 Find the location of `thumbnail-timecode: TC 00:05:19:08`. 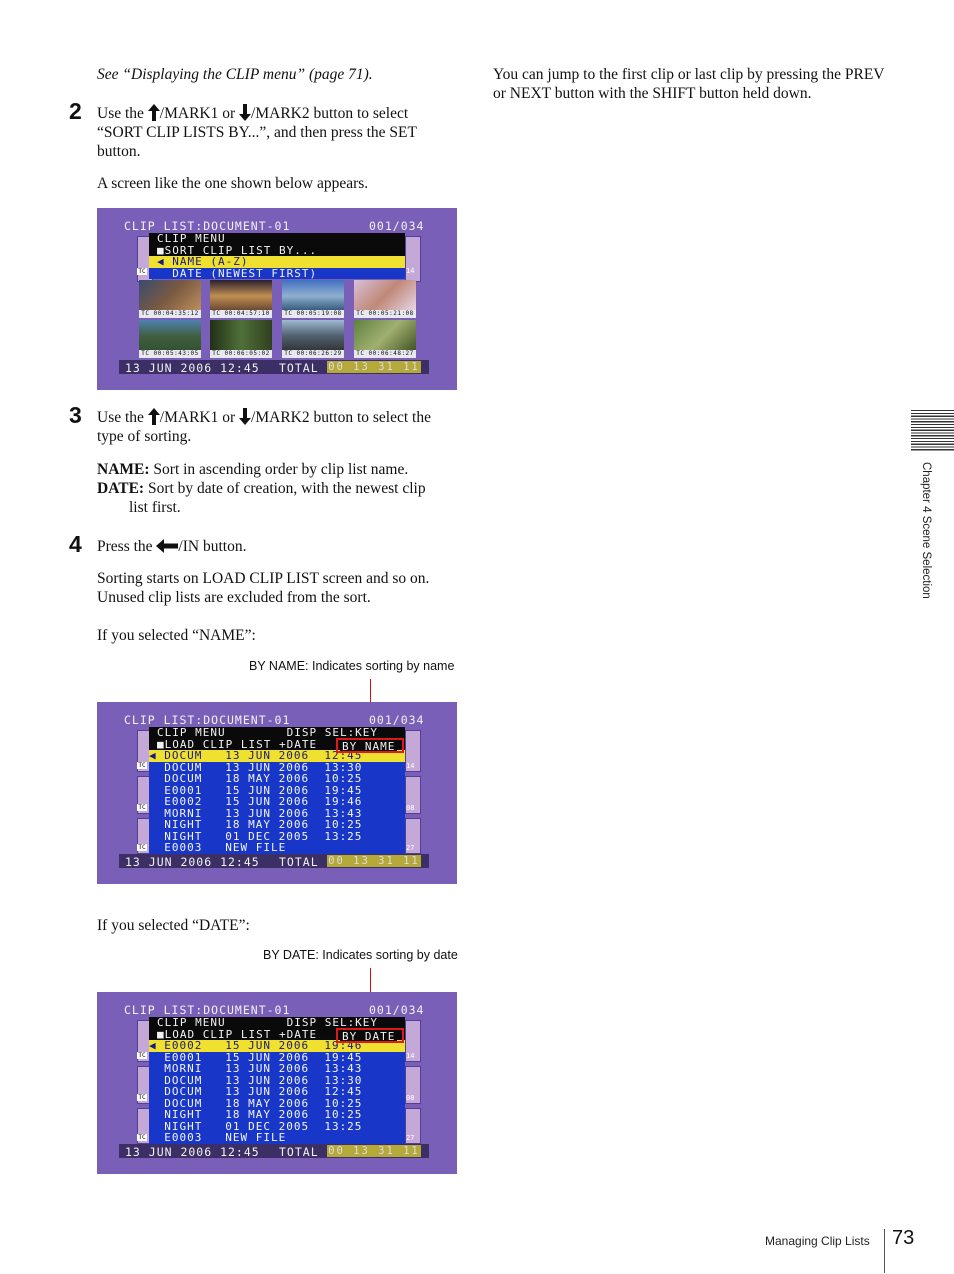

thumbnail-timecode: TC 00:05:19:08 is located at coordinates (313, 314).